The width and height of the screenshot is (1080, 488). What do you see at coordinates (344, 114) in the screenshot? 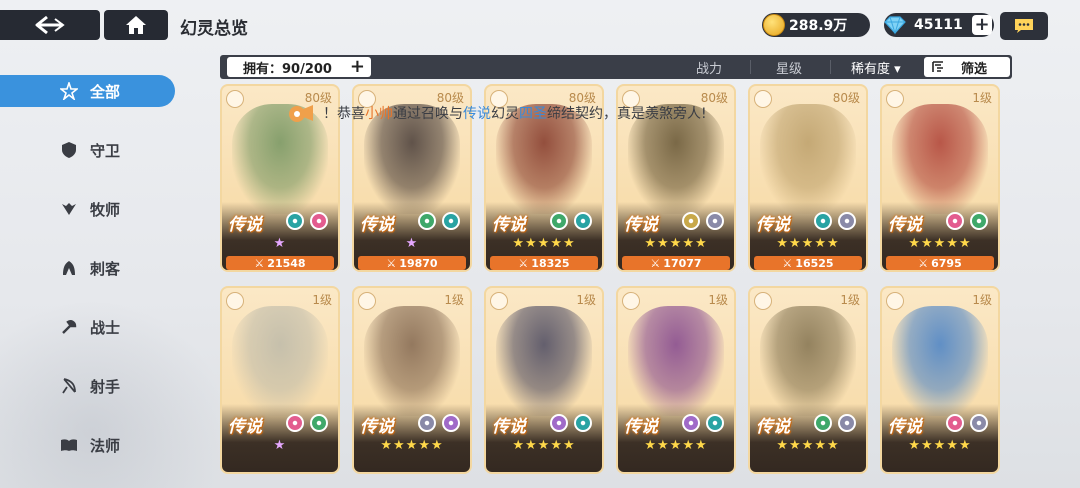
I see `banner-prefix: ！恭喜` at bounding box center [344, 114].